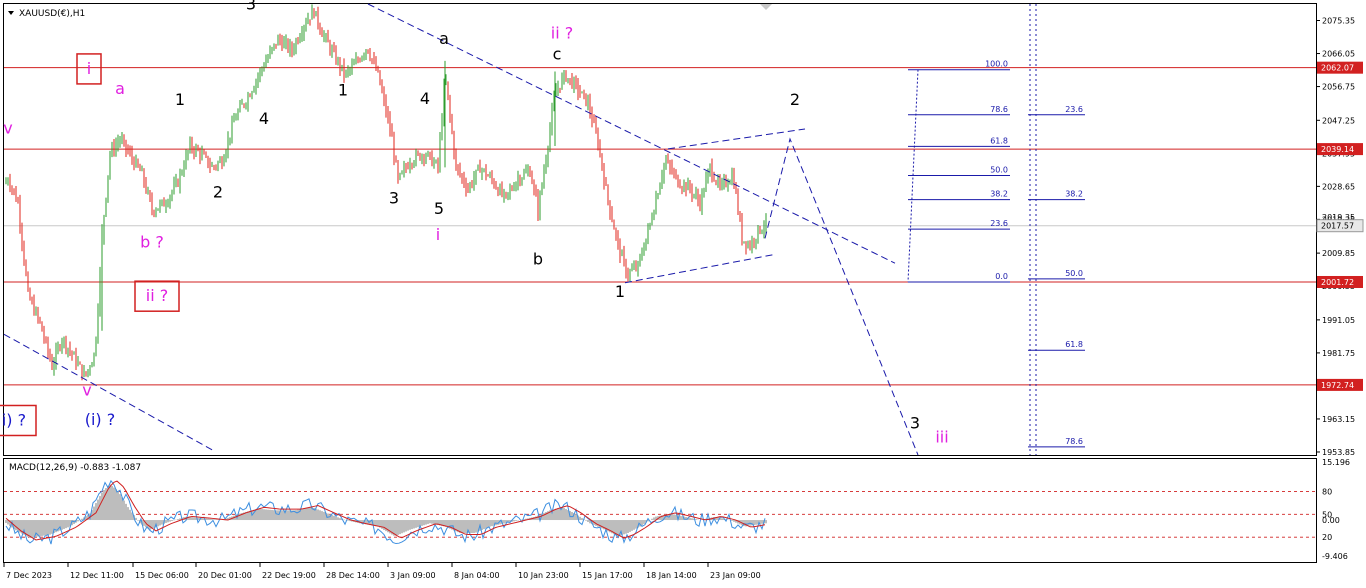  I want to click on price-level-tag-label: 2039.14, so click(1337, 149).